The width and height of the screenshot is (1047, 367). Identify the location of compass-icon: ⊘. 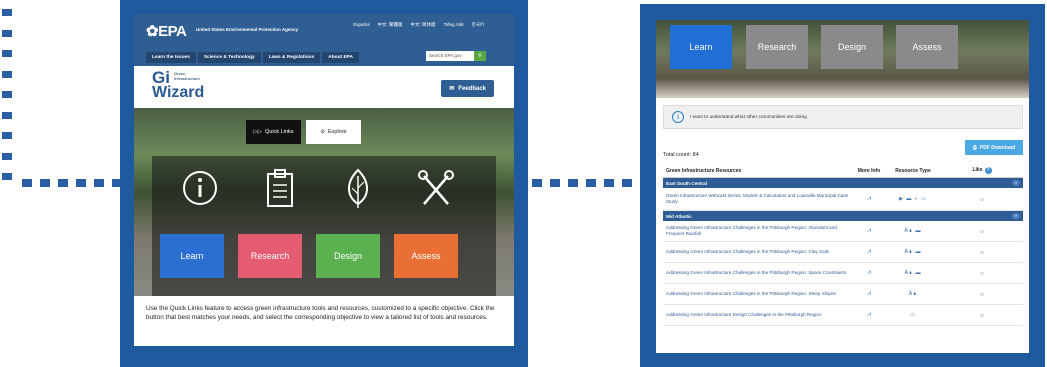
(322, 132).